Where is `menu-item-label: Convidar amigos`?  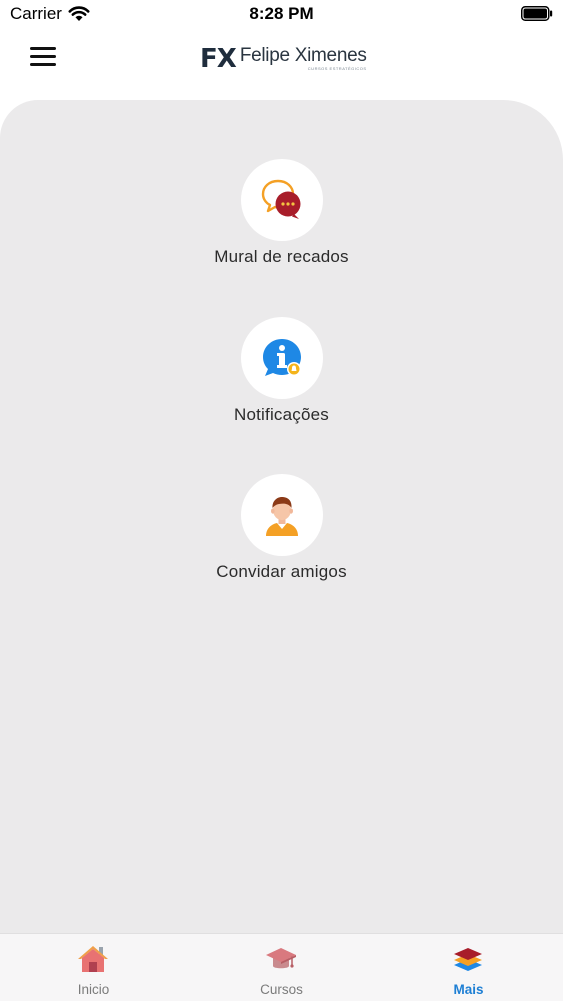
menu-item-label: Convidar amigos is located at coordinates (281, 571).